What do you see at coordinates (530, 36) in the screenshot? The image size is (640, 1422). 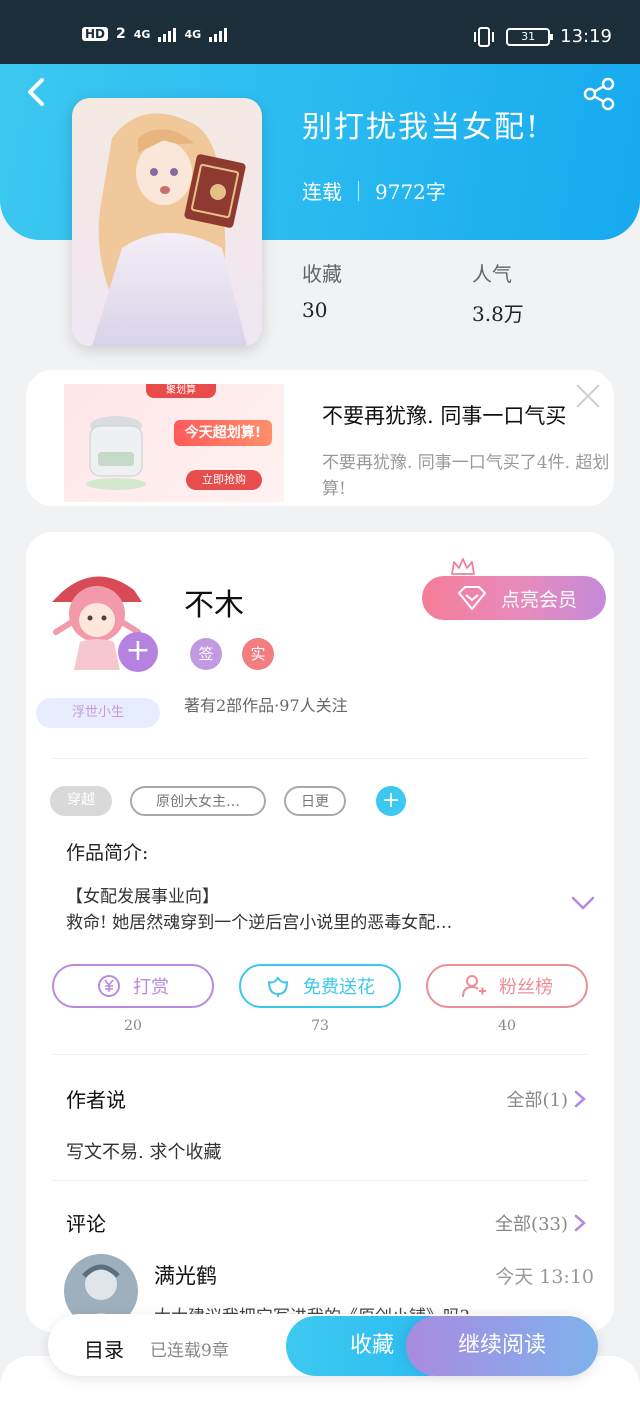 I see `battery-icon: 31` at bounding box center [530, 36].